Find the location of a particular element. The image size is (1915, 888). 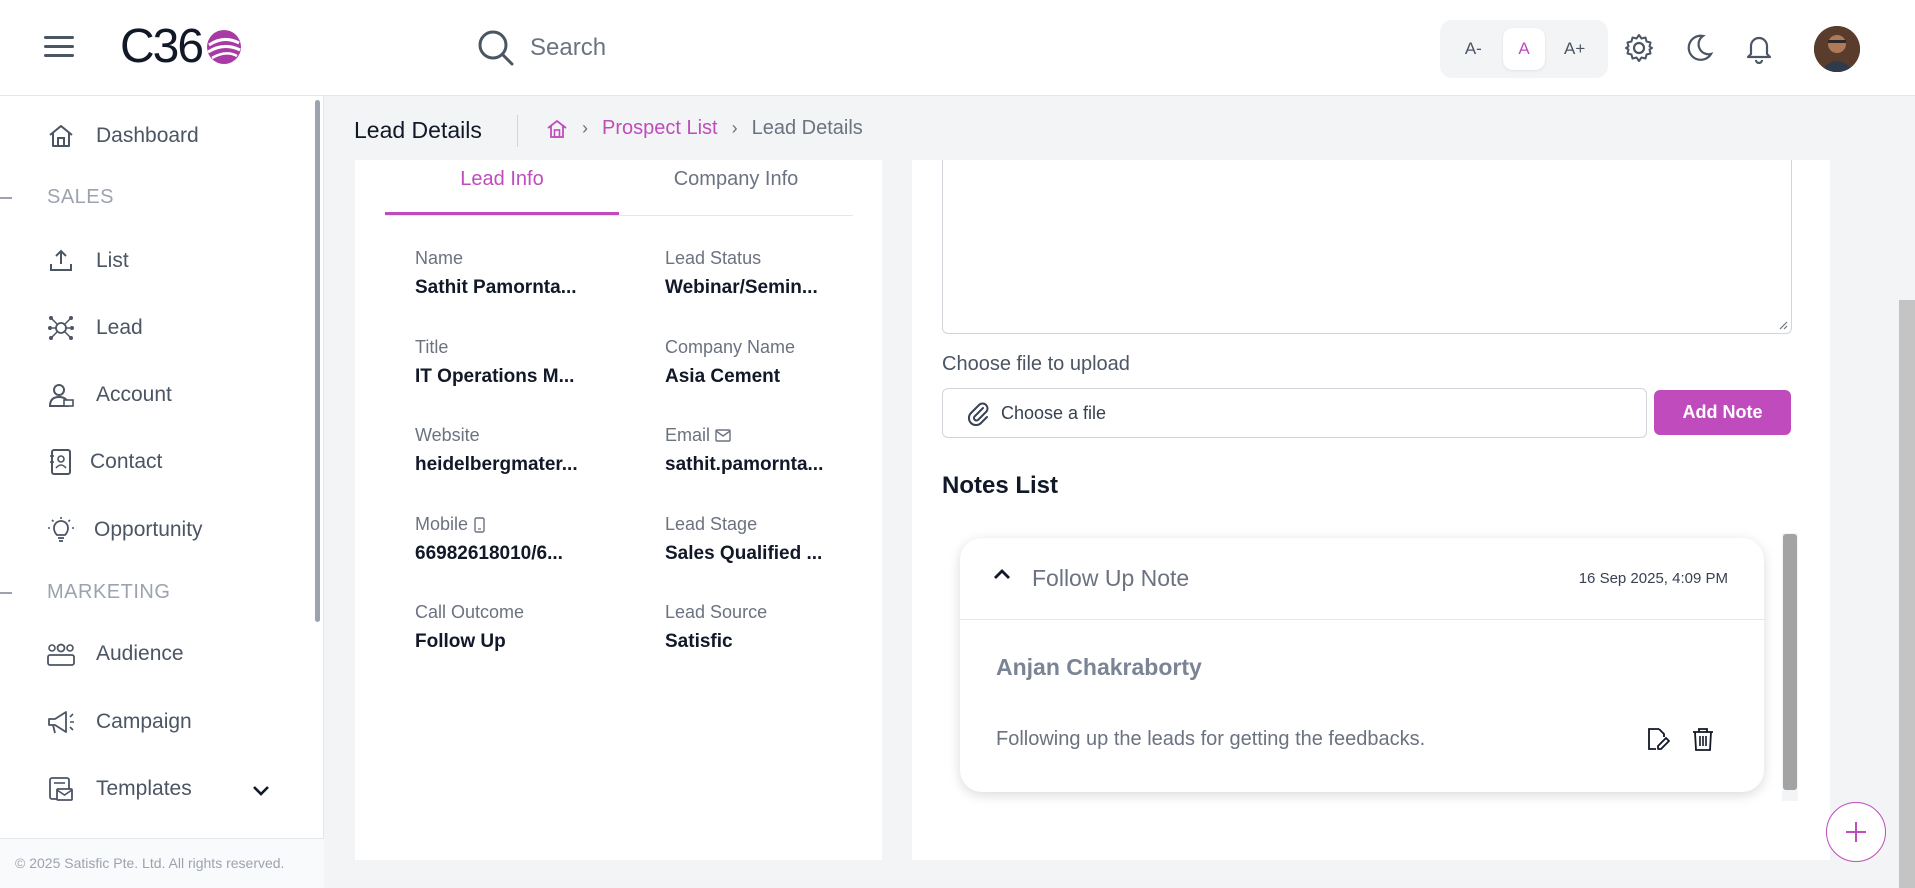

avatar is located at coordinates (1837, 49).